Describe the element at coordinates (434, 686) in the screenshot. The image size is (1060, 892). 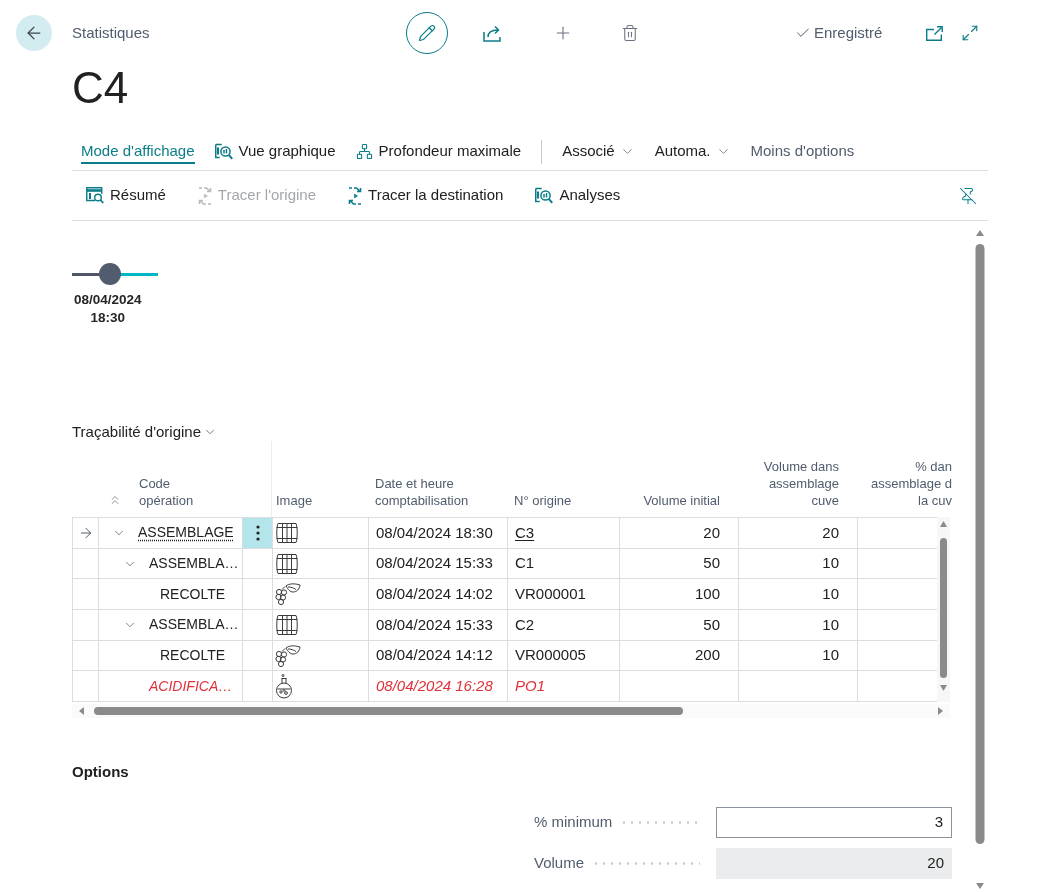
I see `posting-date: 08/04/2024 16:28` at that location.